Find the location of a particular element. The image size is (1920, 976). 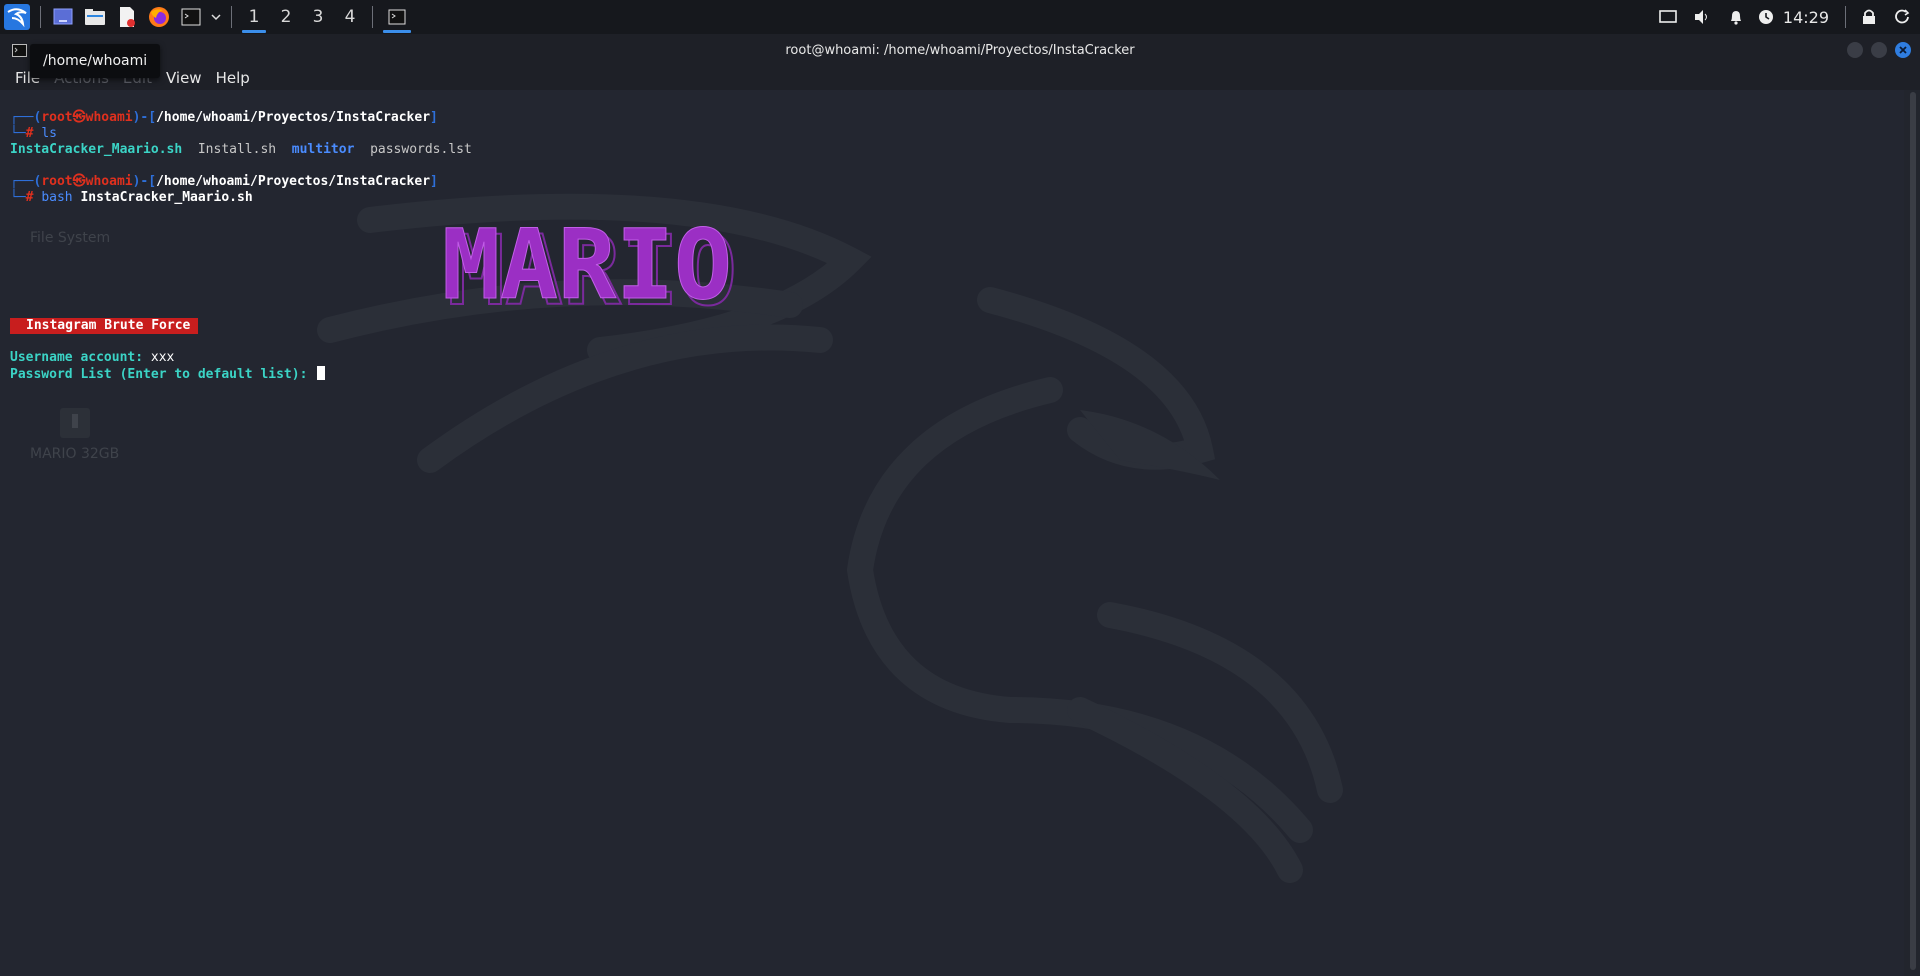

desktop-icon is located at coordinates (63, 16).